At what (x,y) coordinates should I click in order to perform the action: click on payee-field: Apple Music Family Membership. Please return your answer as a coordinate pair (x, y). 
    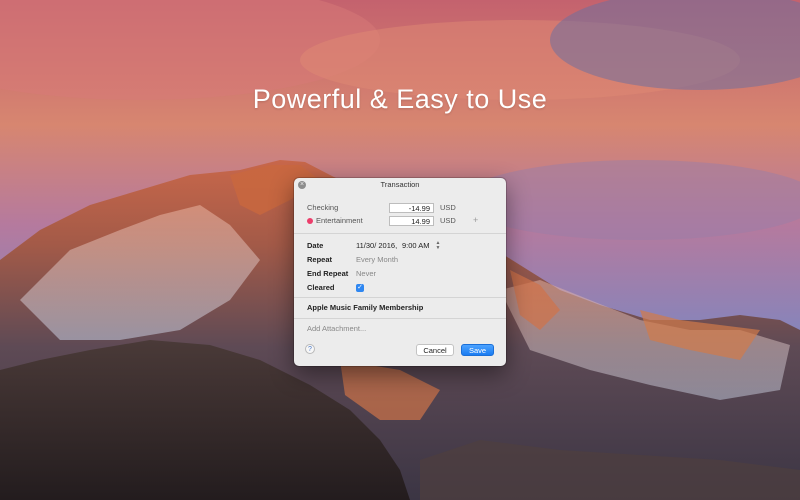
    Looking at the image, I should click on (365, 308).